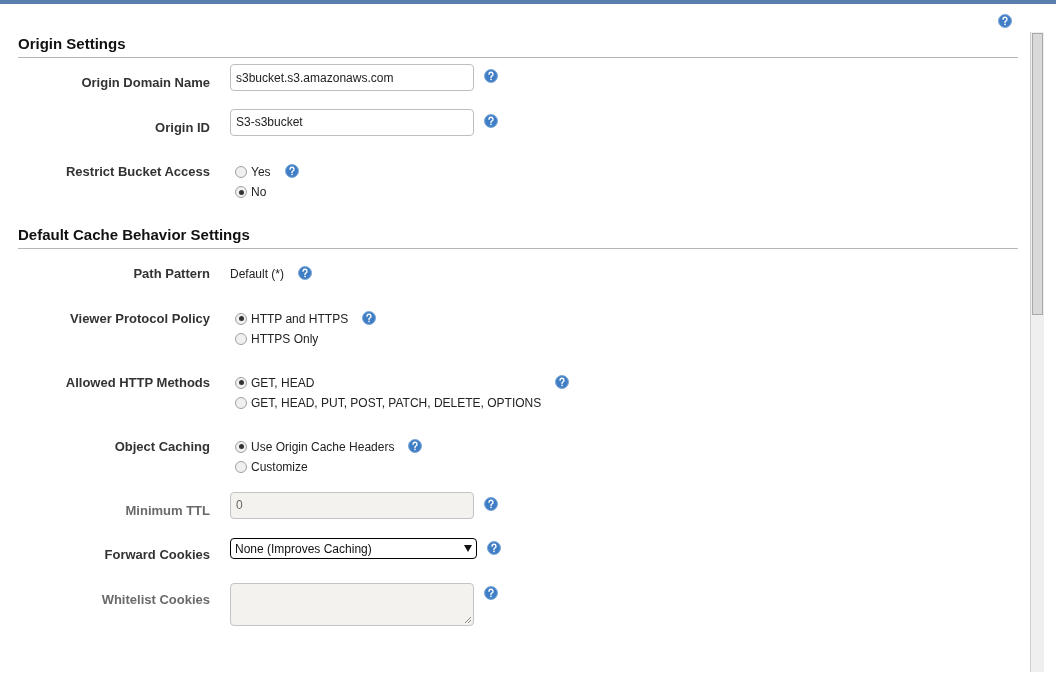 This screenshot has width=1056, height=676. I want to click on radio-label: No, so click(259, 192).